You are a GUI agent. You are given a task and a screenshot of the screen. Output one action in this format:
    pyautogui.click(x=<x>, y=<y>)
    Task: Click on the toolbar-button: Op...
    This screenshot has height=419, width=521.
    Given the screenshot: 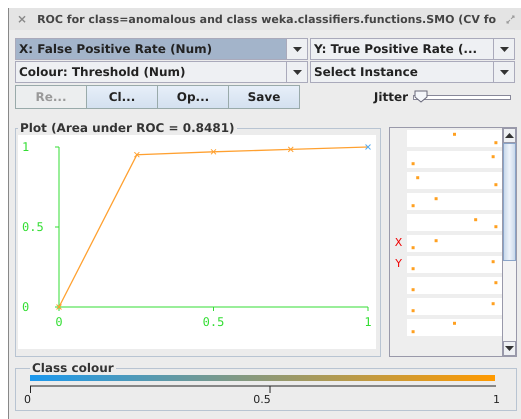 What is the action you would take?
    pyautogui.click(x=193, y=97)
    